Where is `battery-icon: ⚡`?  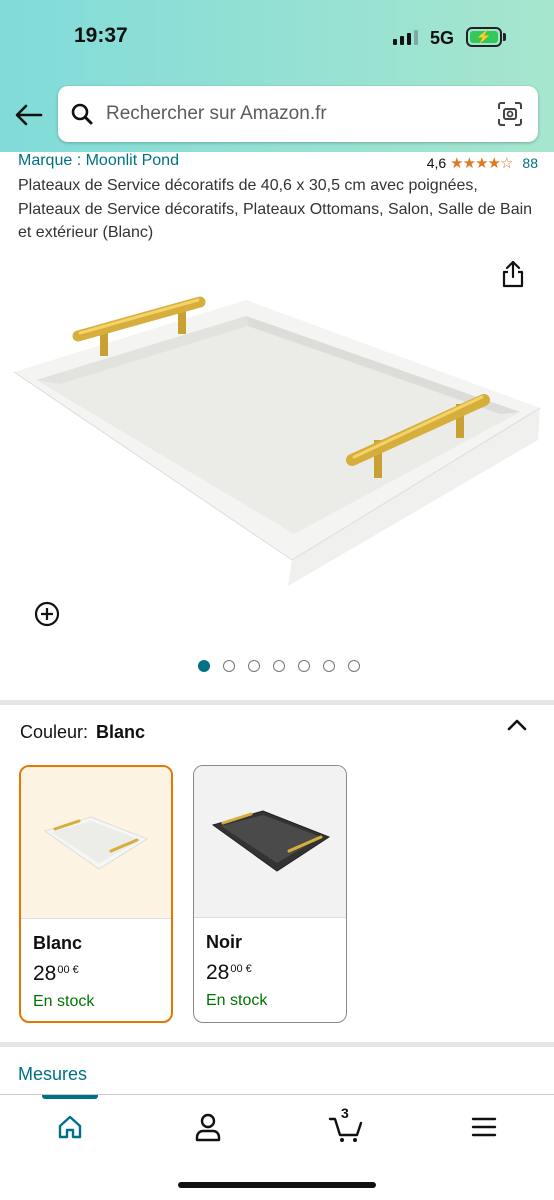 battery-icon: ⚡ is located at coordinates (484, 37).